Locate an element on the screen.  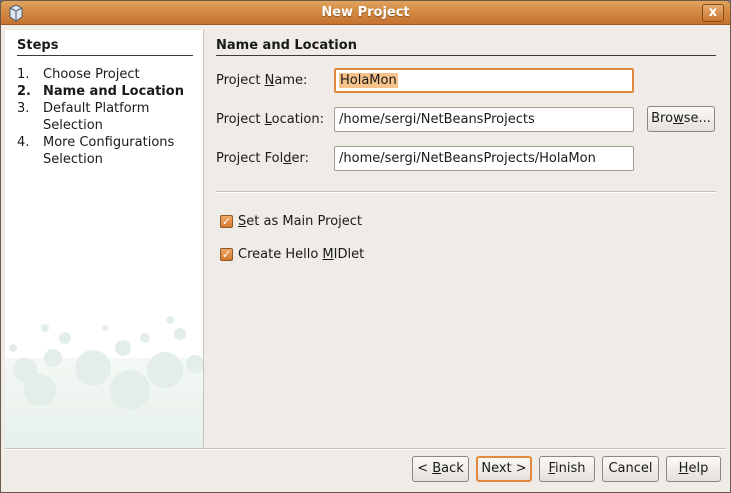
section-heading: Name and Location is located at coordinates (466, 47).